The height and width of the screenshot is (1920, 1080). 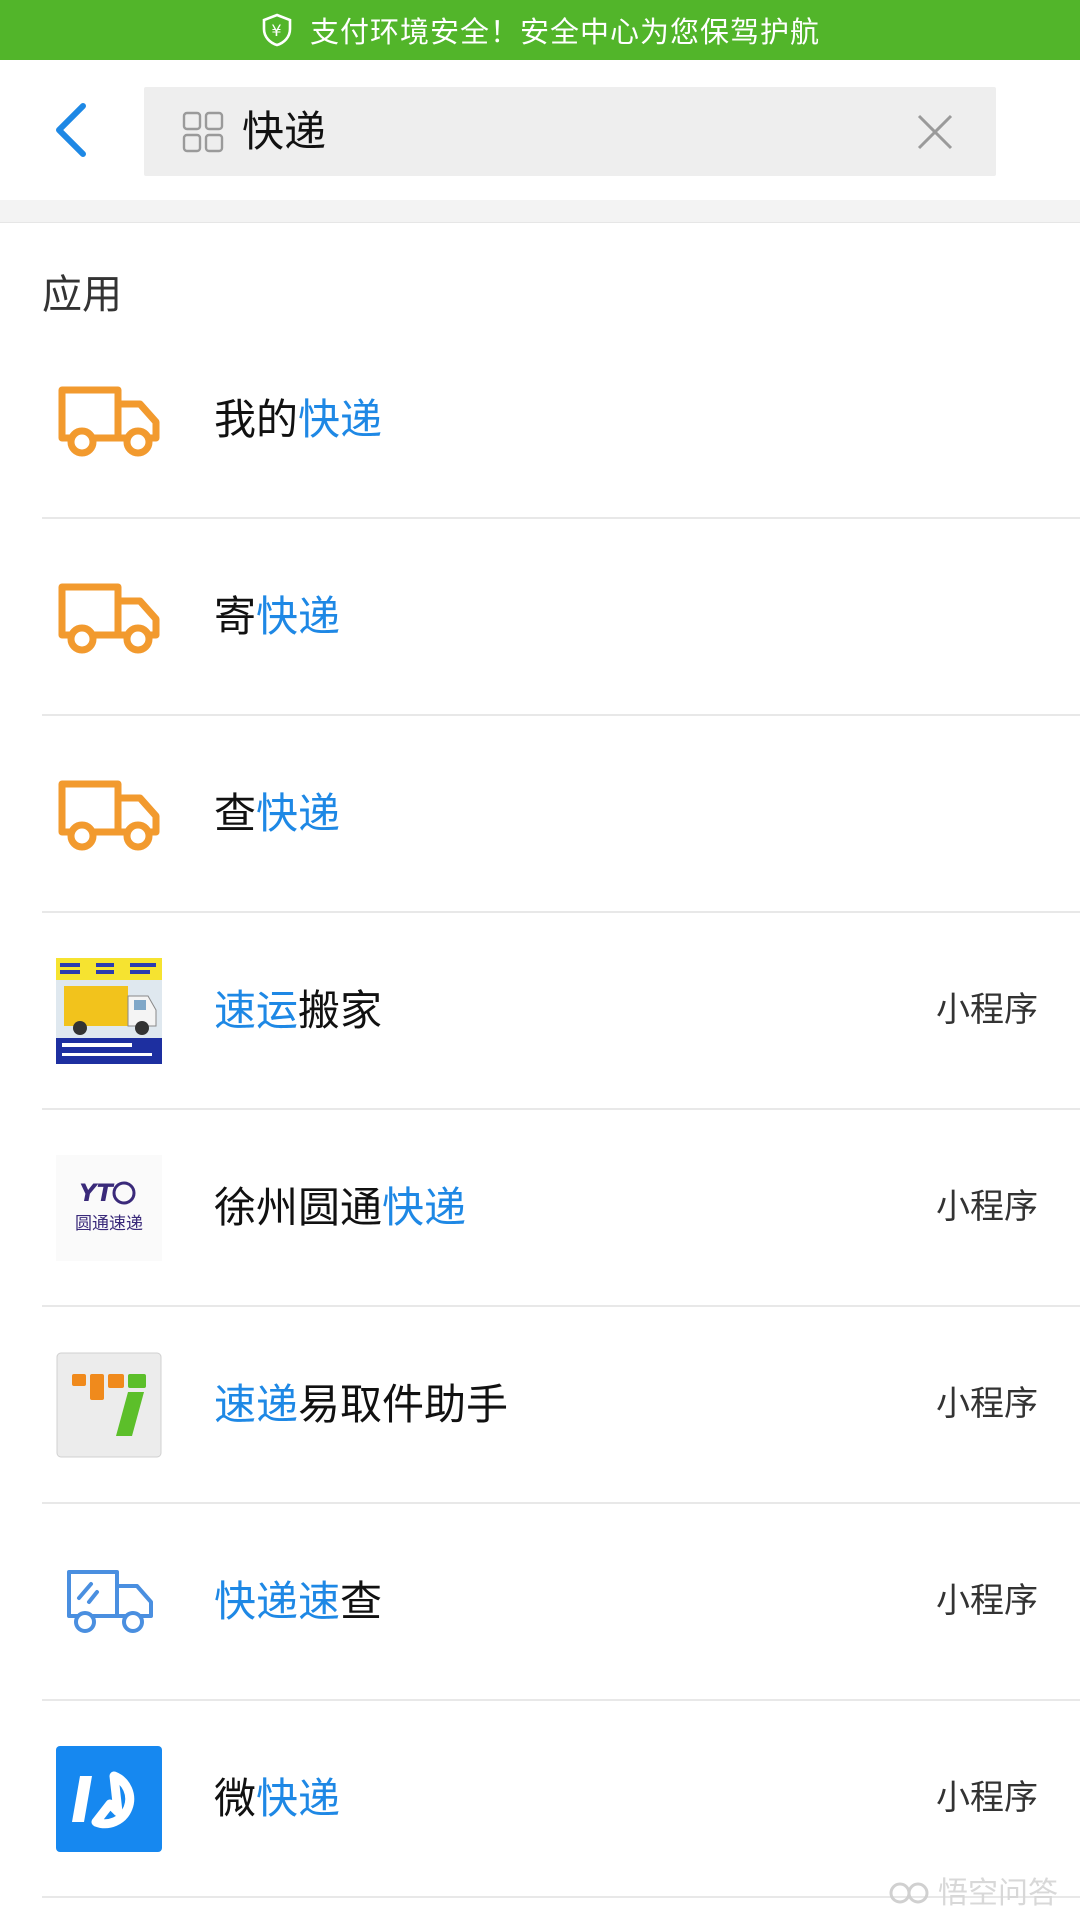 What do you see at coordinates (109, 1011) in the screenshot?
I see `moving-truck-photo` at bounding box center [109, 1011].